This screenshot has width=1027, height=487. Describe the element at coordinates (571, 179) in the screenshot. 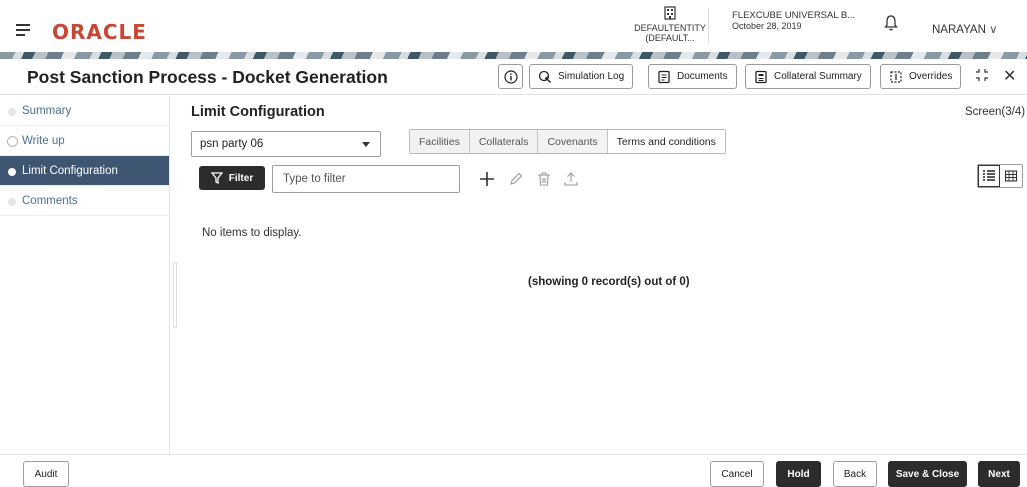

I see `upload-icon` at that location.